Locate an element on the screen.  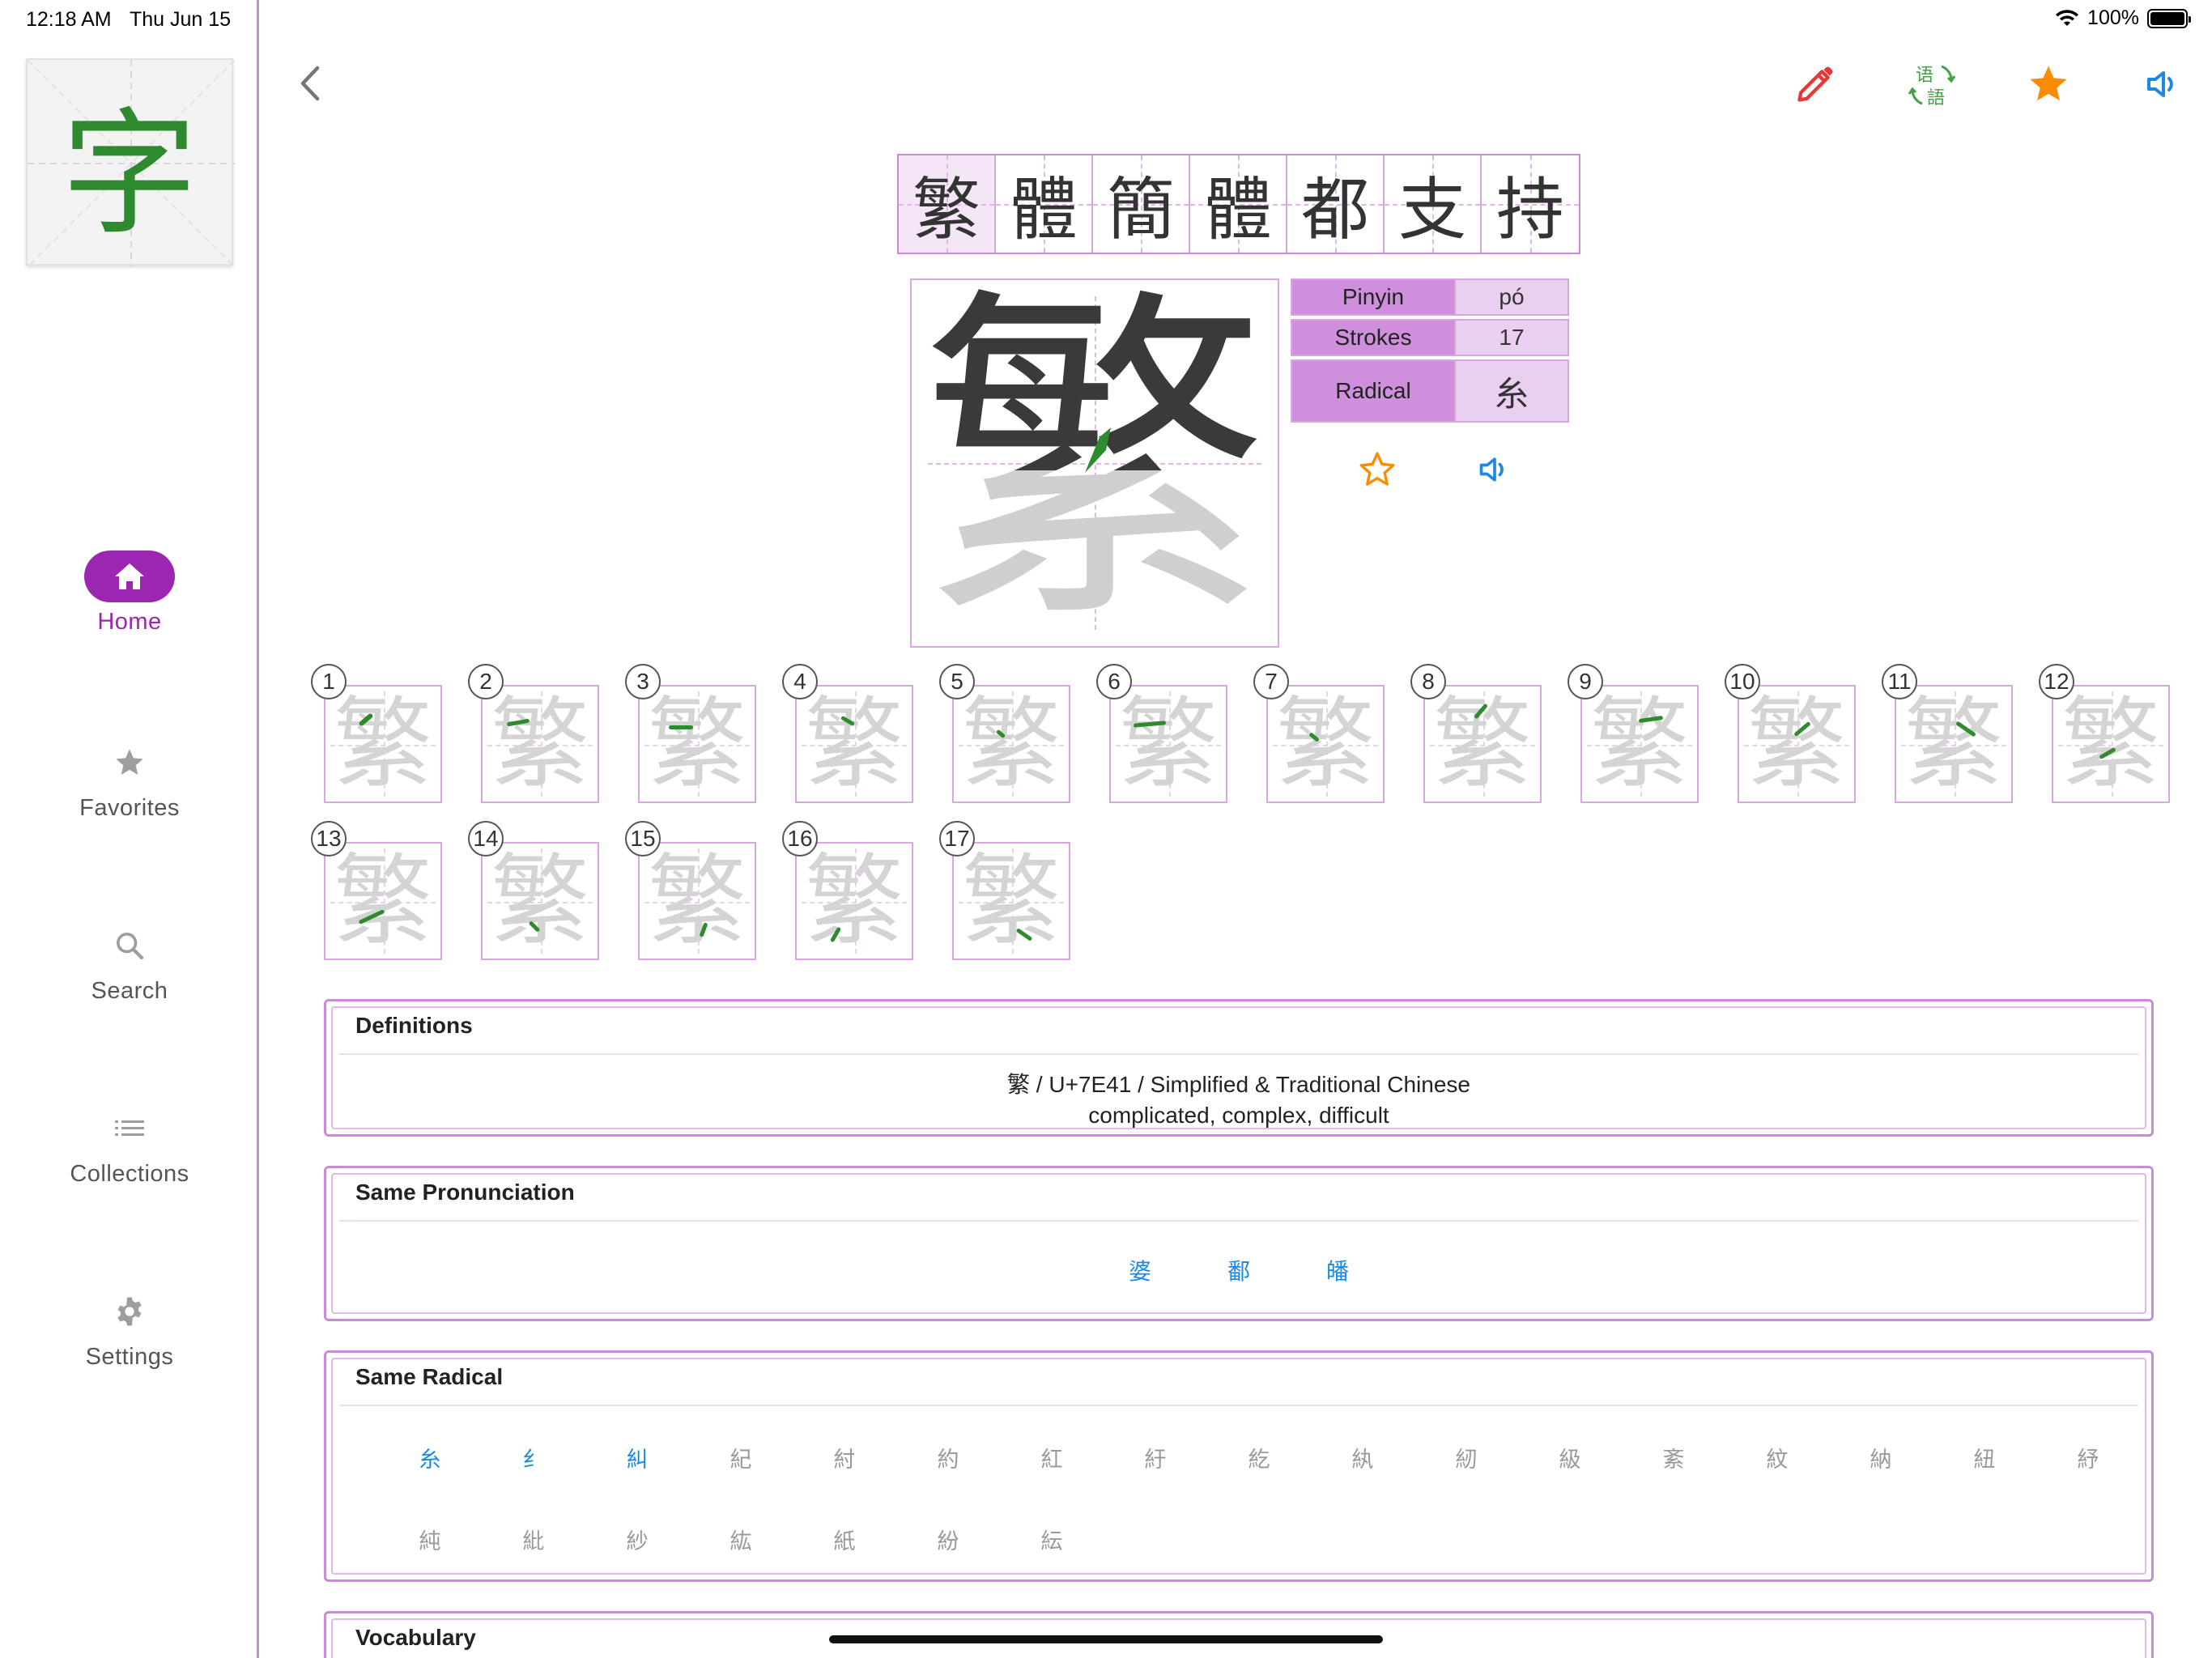
header-char: 繁 is located at coordinates (948, 204).